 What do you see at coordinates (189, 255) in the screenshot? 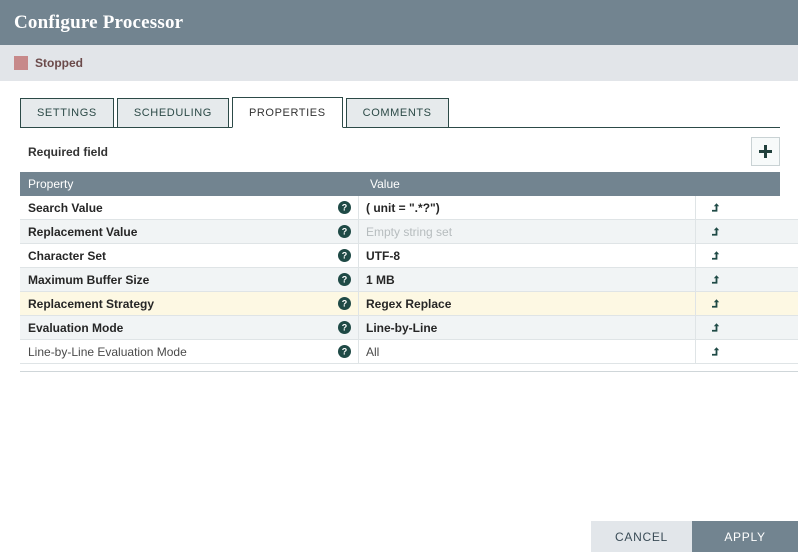
I see `property-name-cell: Character Set ?` at bounding box center [189, 255].